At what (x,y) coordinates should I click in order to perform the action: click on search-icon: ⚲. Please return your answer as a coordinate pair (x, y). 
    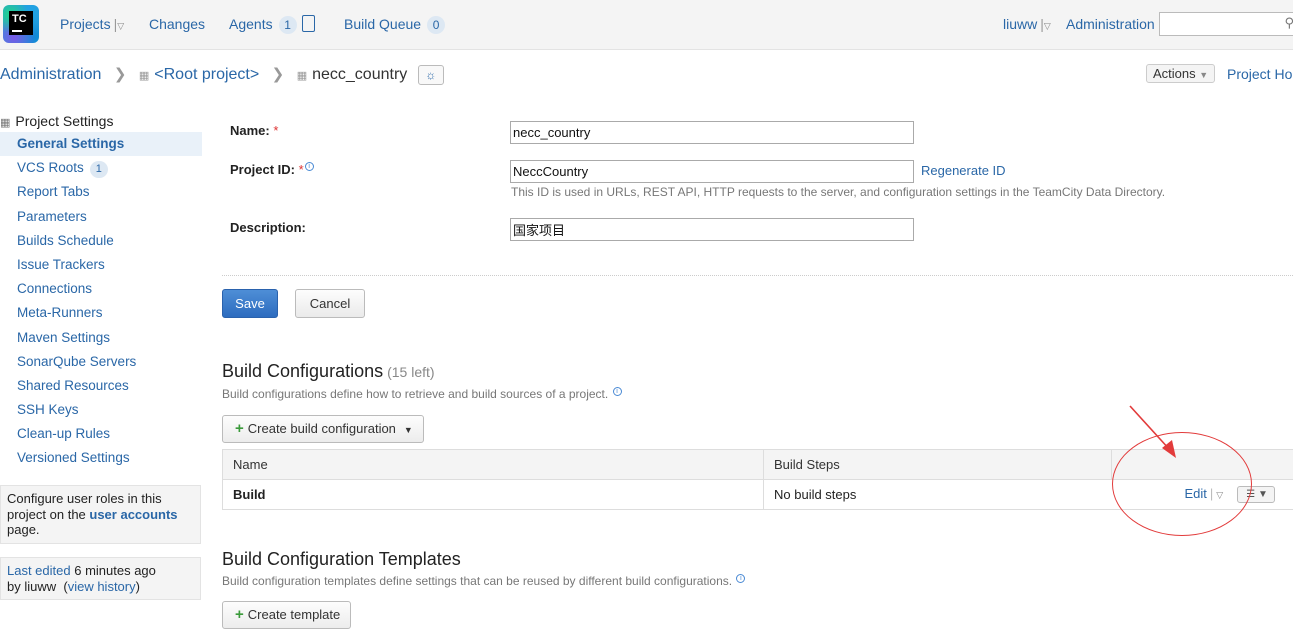
    Looking at the image, I should click on (1288, 23).